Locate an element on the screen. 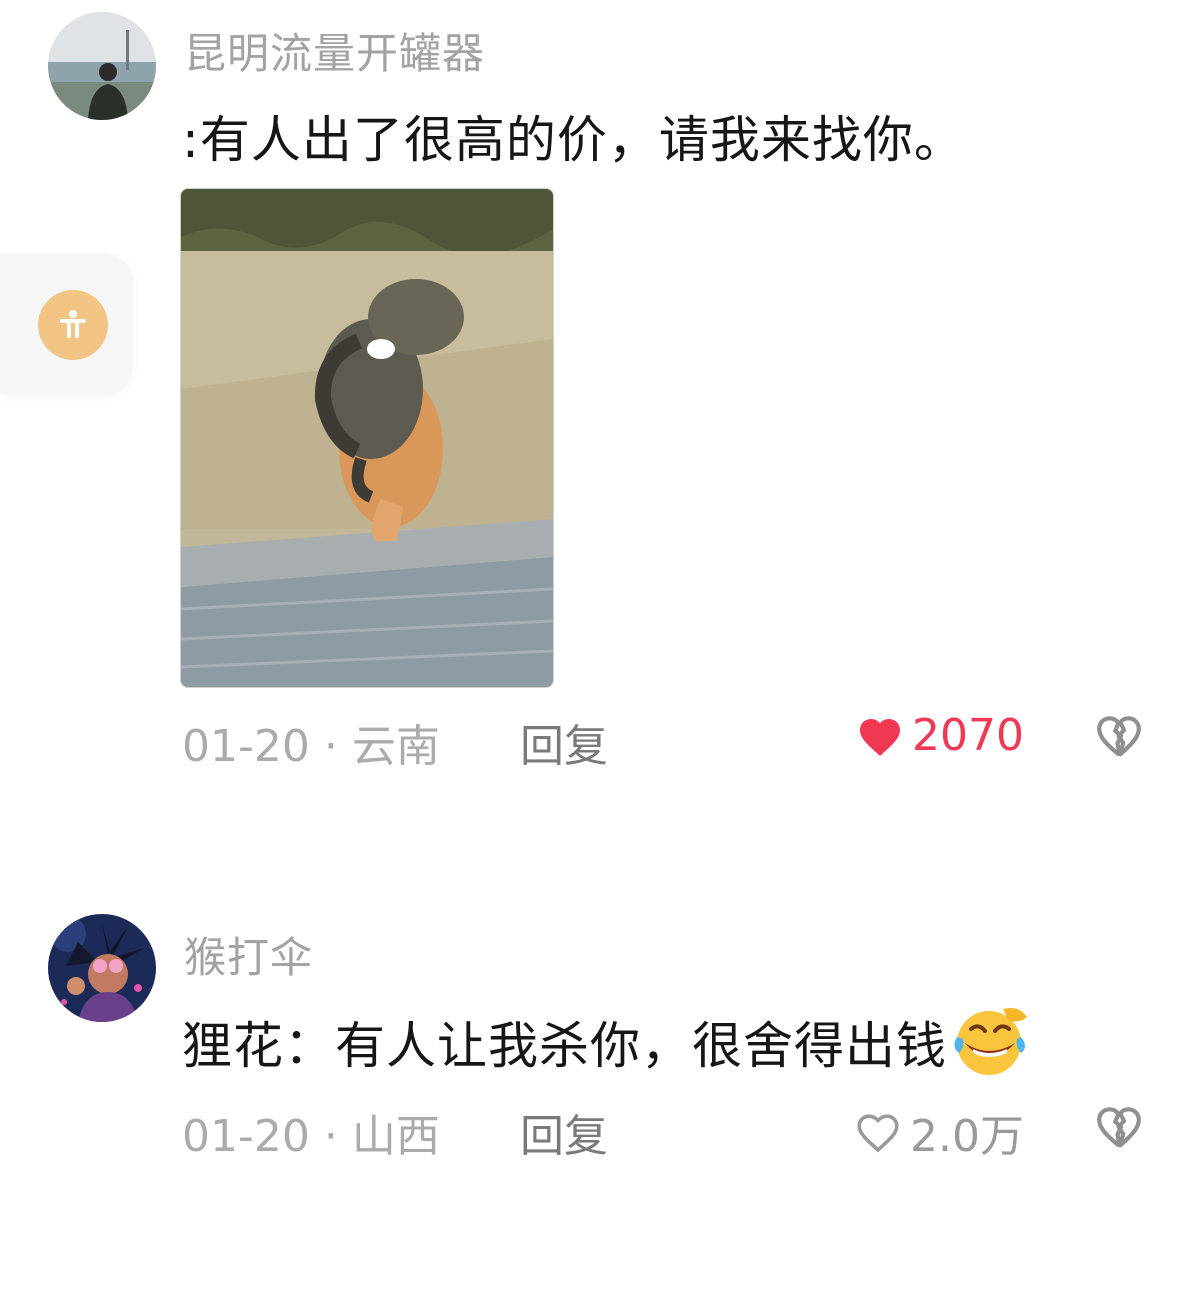 This screenshot has width=1200, height=1295. like-button: 2.0万 is located at coordinates (939, 1132).